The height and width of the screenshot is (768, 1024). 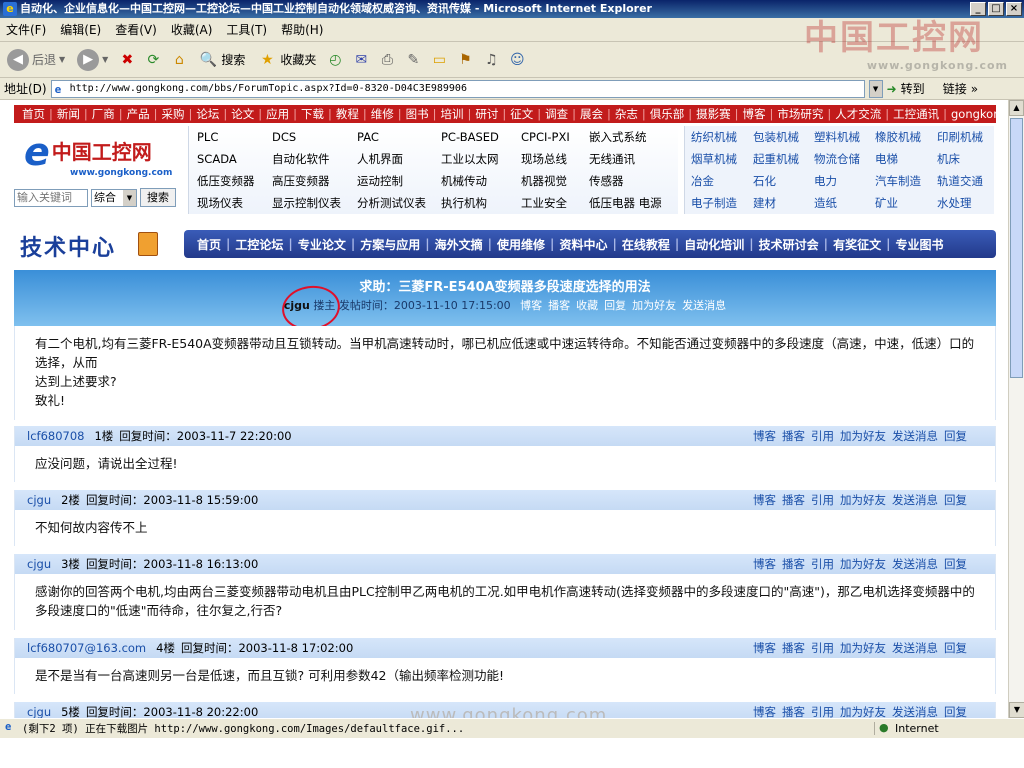 I want to click on topnav-item: 俱乐部, so click(x=667, y=114).